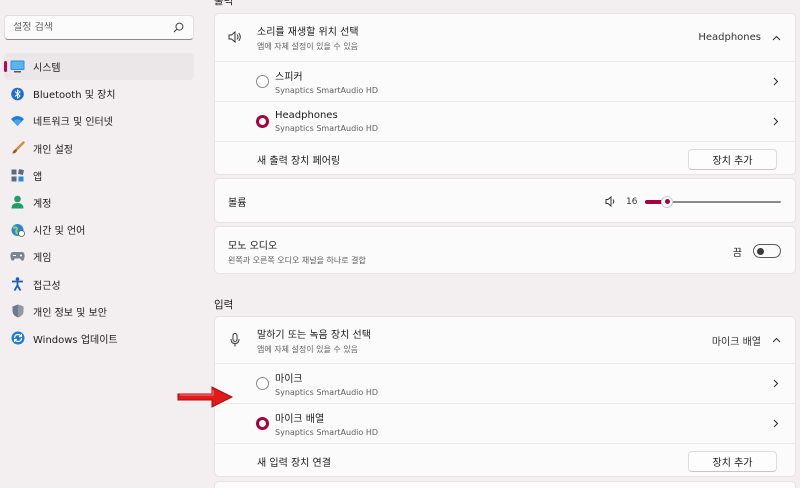  What do you see at coordinates (17, 229) in the screenshot?
I see `globe-clock-icon` at bounding box center [17, 229].